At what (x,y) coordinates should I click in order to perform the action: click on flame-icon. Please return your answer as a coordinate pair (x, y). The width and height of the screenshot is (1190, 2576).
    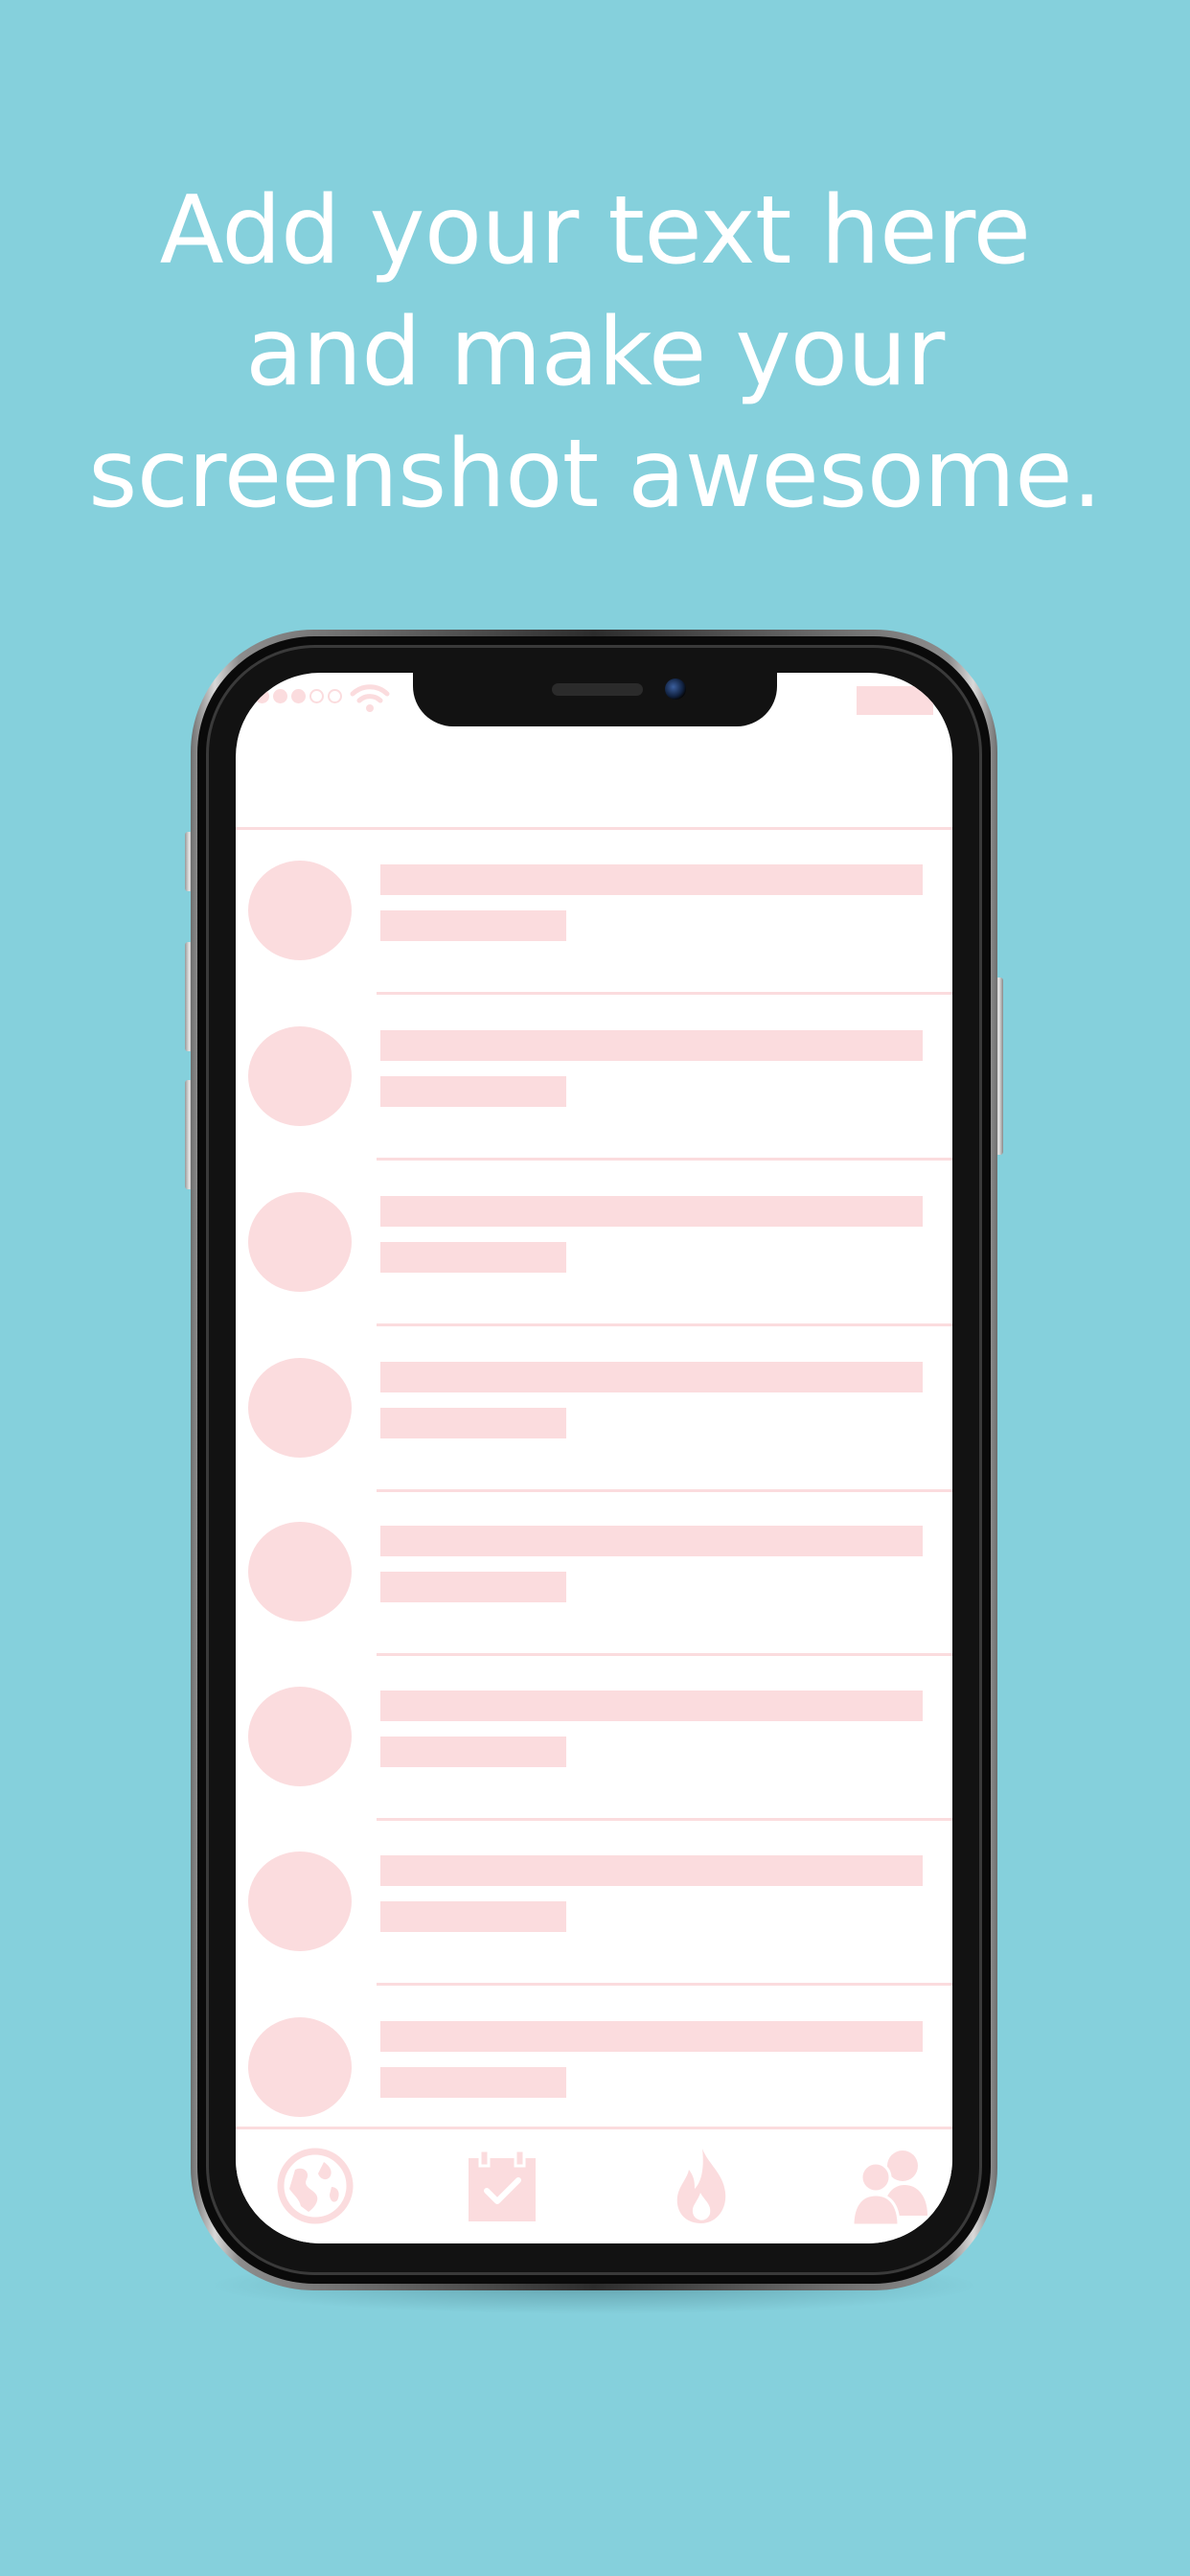
    Looking at the image, I should click on (701, 2186).